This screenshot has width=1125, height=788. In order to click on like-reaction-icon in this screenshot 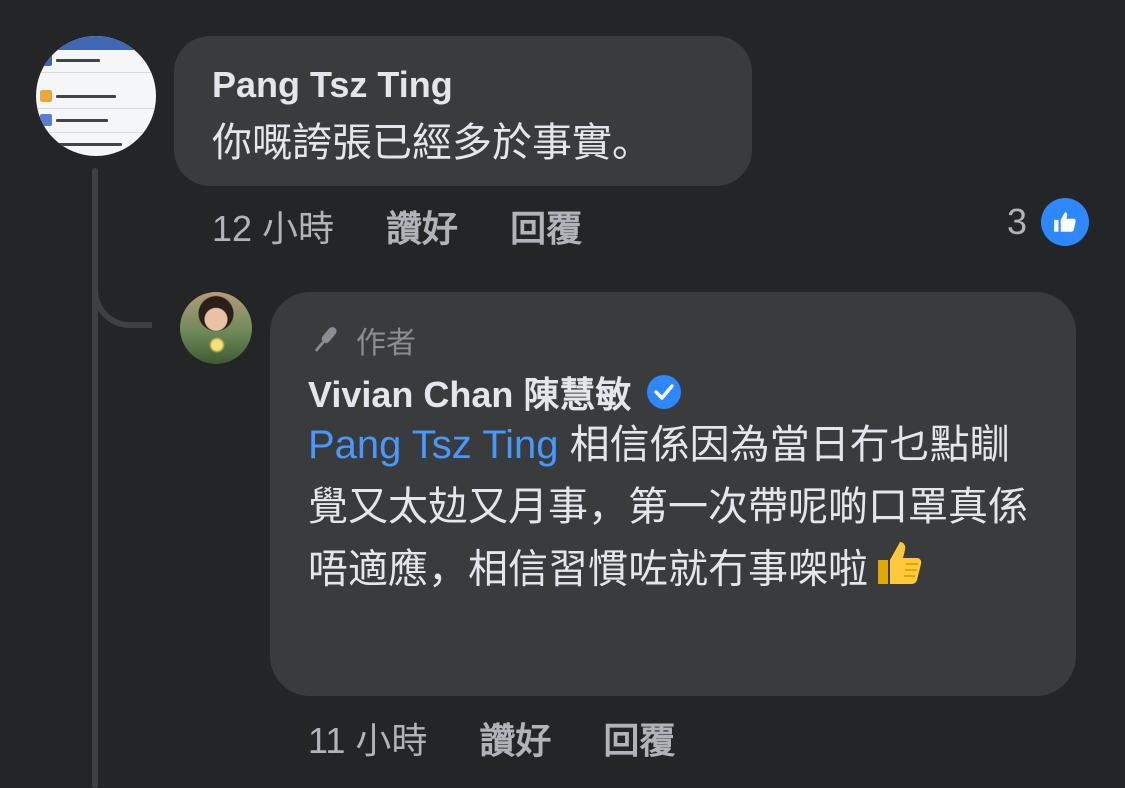, I will do `click(1065, 222)`.